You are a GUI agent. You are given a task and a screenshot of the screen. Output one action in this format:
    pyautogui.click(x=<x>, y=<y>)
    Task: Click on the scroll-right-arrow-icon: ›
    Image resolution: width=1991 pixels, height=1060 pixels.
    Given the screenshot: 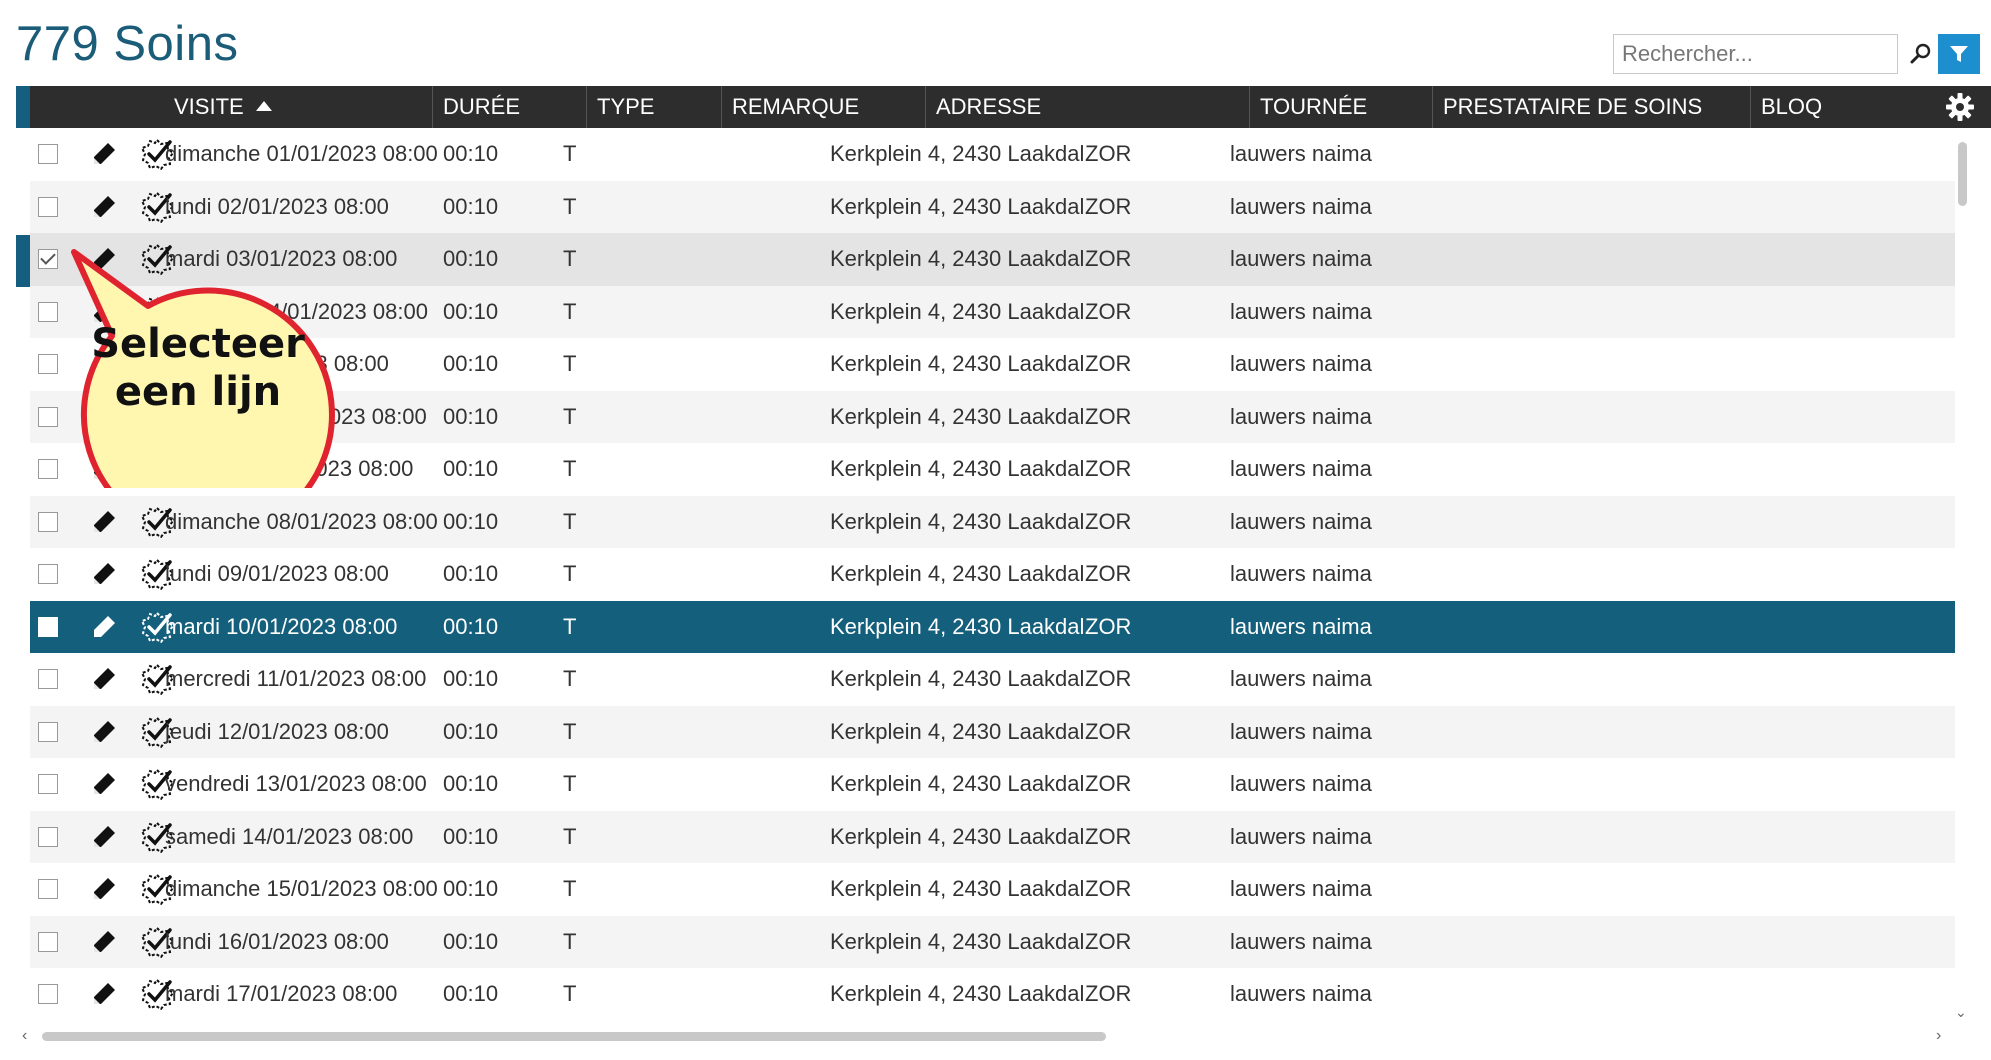 What is the action you would take?
    pyautogui.click(x=1938, y=1036)
    